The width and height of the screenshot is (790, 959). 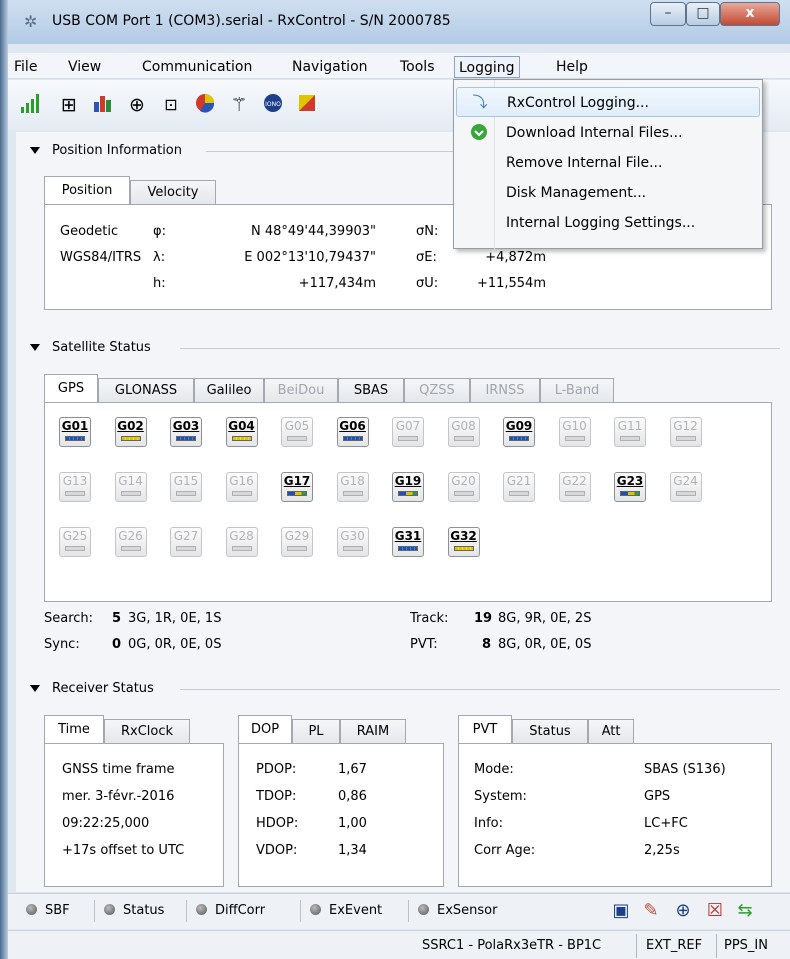 What do you see at coordinates (239, 105) in the screenshot?
I see `antenna-icon: ⚚` at bounding box center [239, 105].